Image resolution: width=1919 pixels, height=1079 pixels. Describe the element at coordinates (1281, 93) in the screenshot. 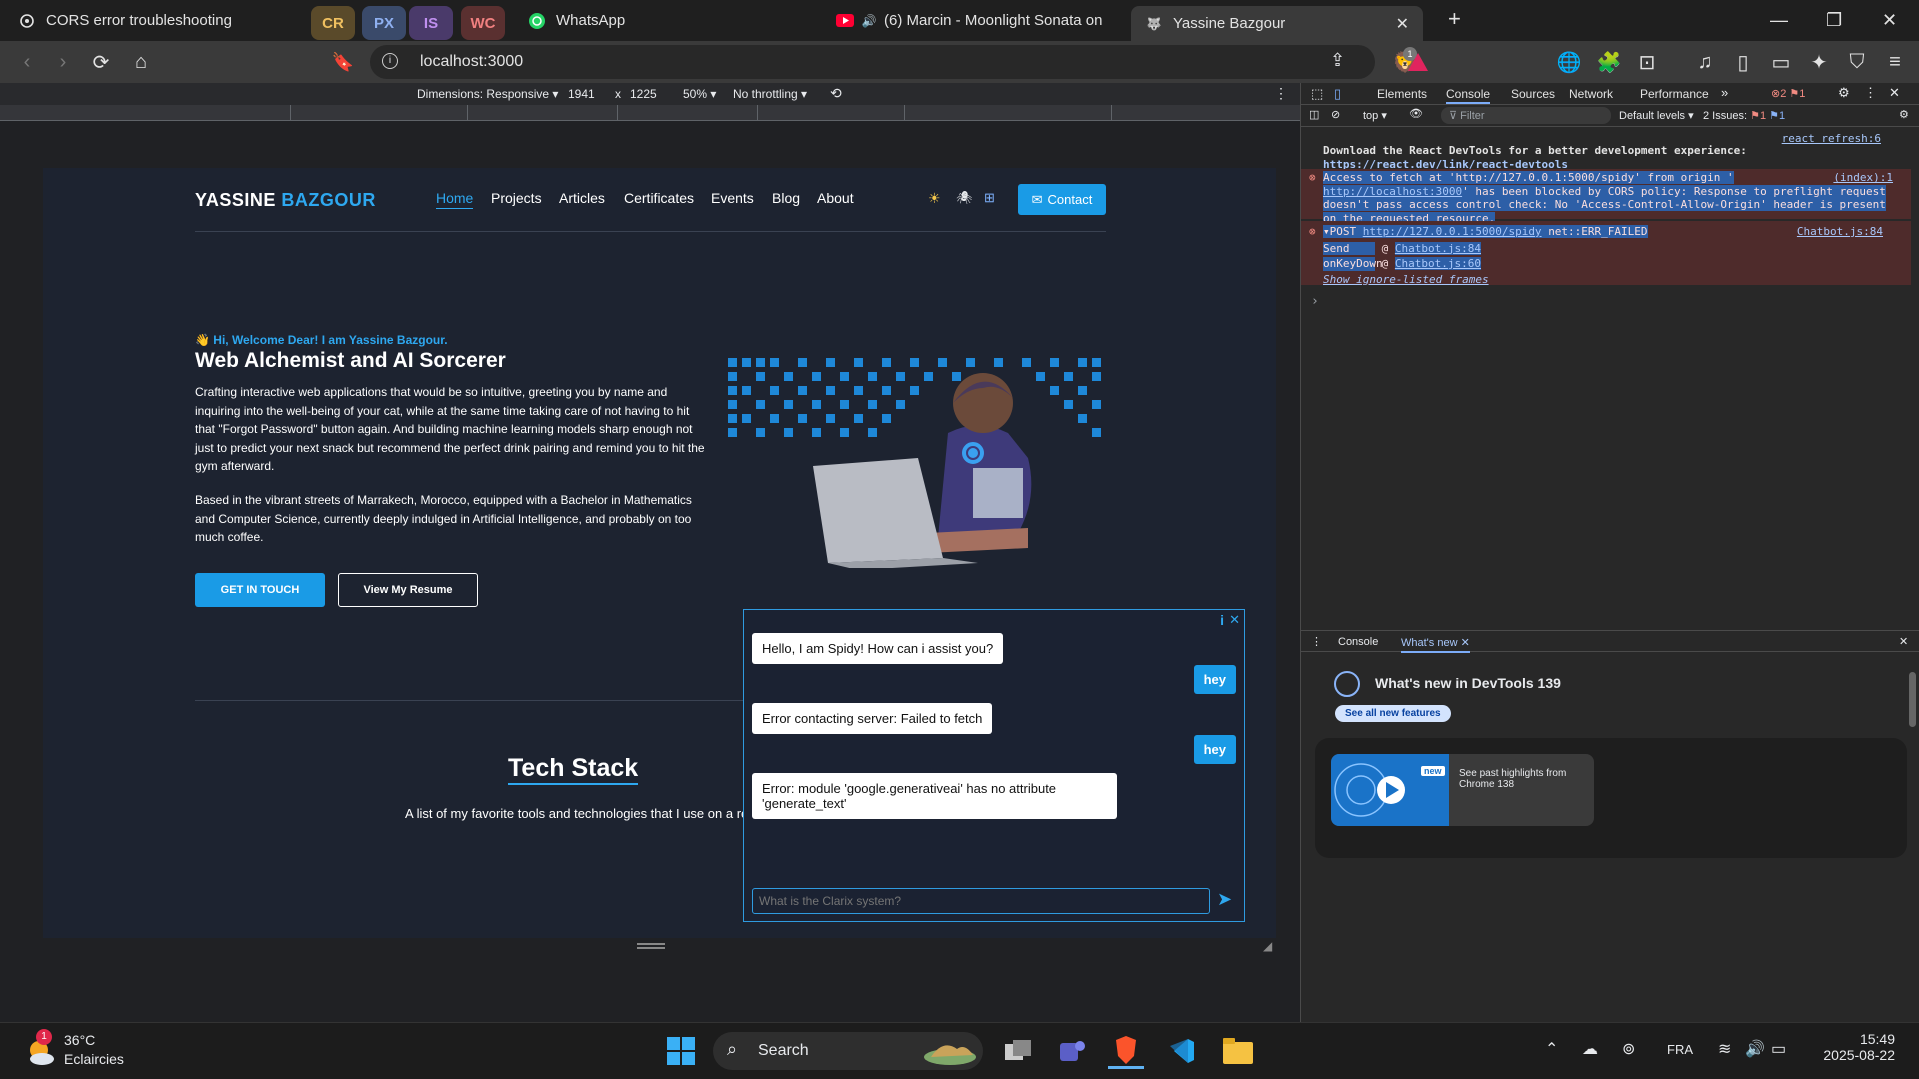

I see `device-more-icon: ⋮` at that location.